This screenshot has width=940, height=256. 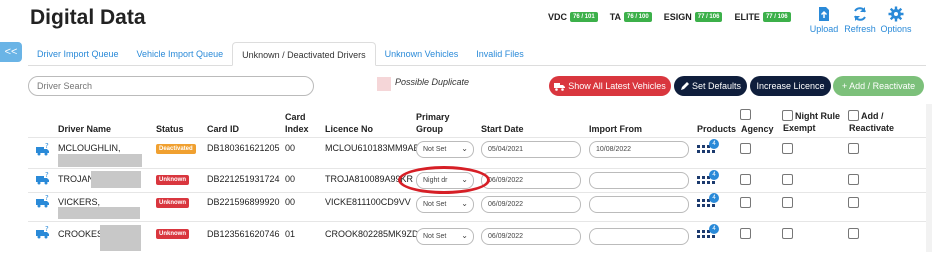 I want to click on refresh-label: Refresh, so click(x=860, y=29).